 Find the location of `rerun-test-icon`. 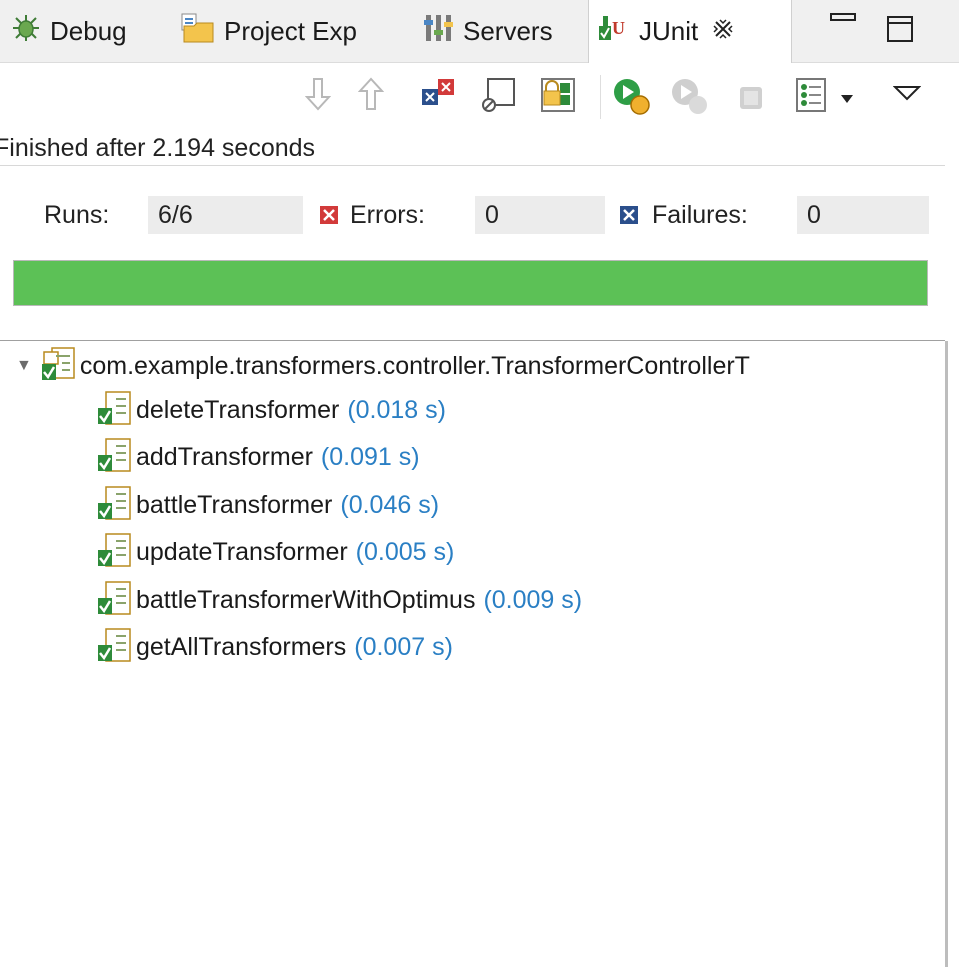

rerun-test-icon is located at coordinates (633, 99).